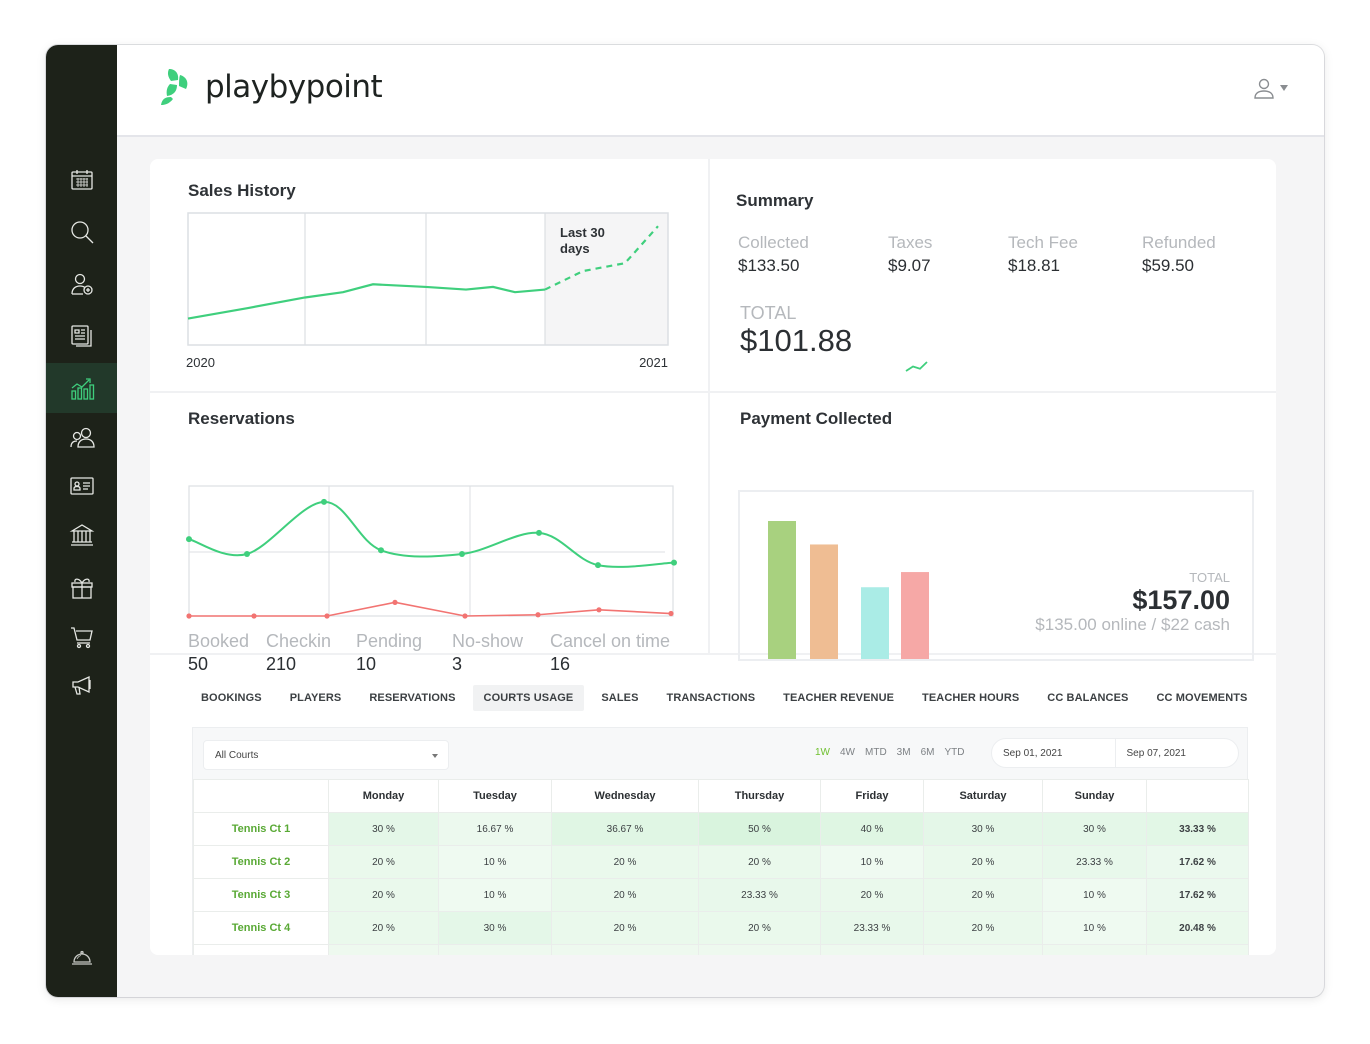  Describe the element at coordinates (1034, 265) in the screenshot. I see `summary-metric-value: $18.81` at that location.